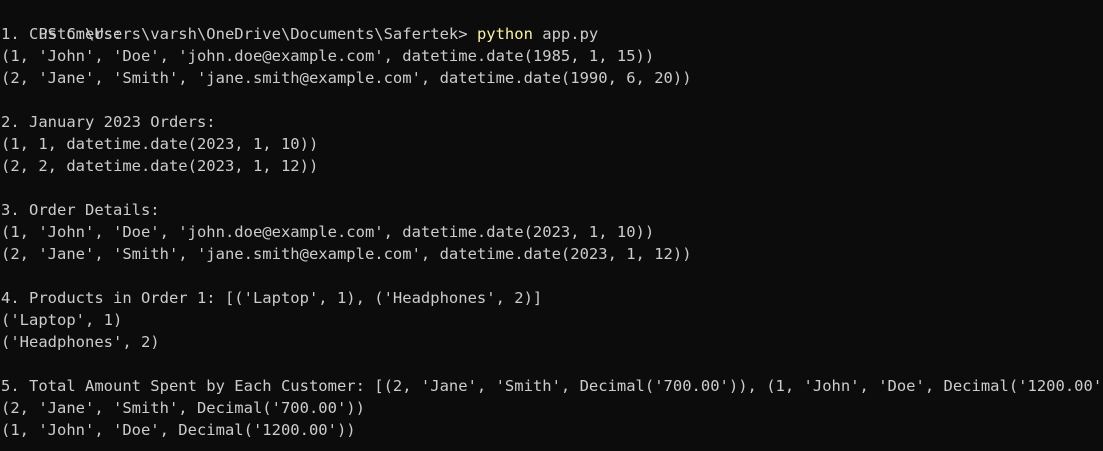  I want to click on output-line: 3. Order Details:, so click(80, 210).